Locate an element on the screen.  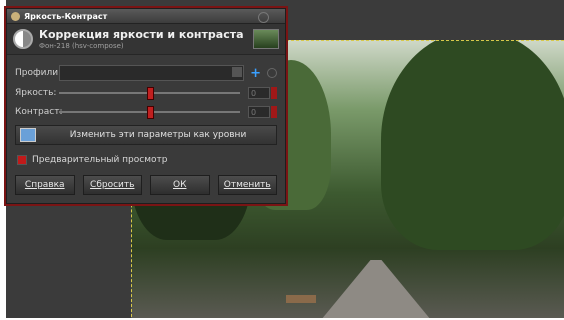
add-icon: + is located at coordinates (255, 73).